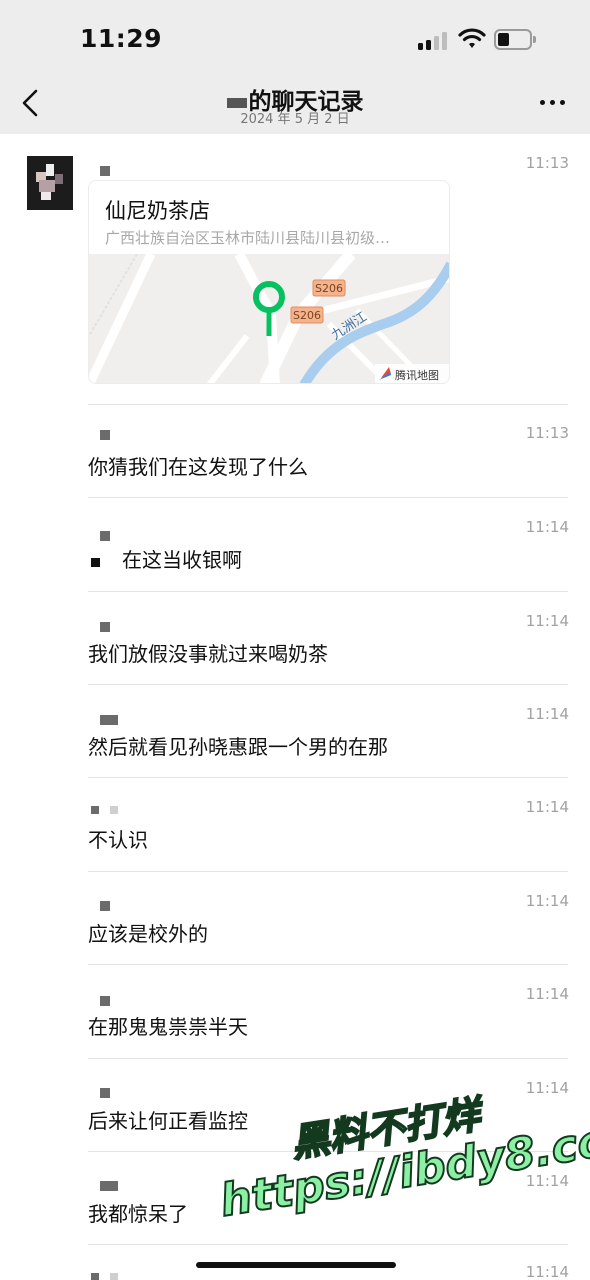 This screenshot has height=1280, width=590. Describe the element at coordinates (417, 375) in the screenshot. I see `map-provider-label: 腾讯地图` at that location.